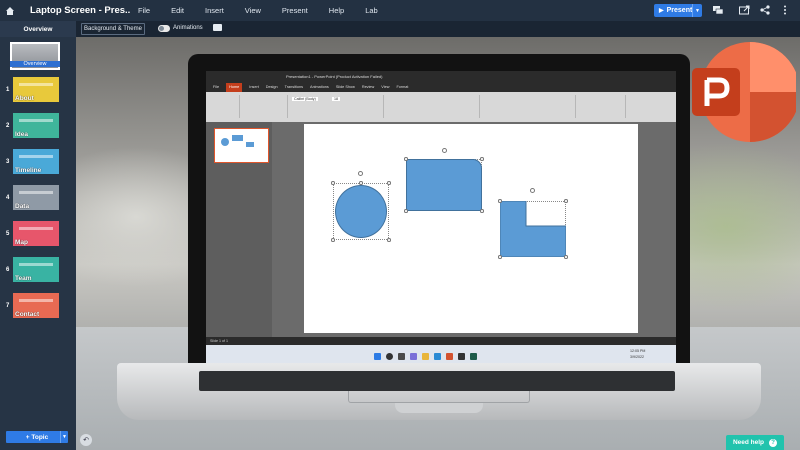  What do you see at coordinates (345, 87) in the screenshot?
I see `ribbon-tab: Slide Show` at bounding box center [345, 87].